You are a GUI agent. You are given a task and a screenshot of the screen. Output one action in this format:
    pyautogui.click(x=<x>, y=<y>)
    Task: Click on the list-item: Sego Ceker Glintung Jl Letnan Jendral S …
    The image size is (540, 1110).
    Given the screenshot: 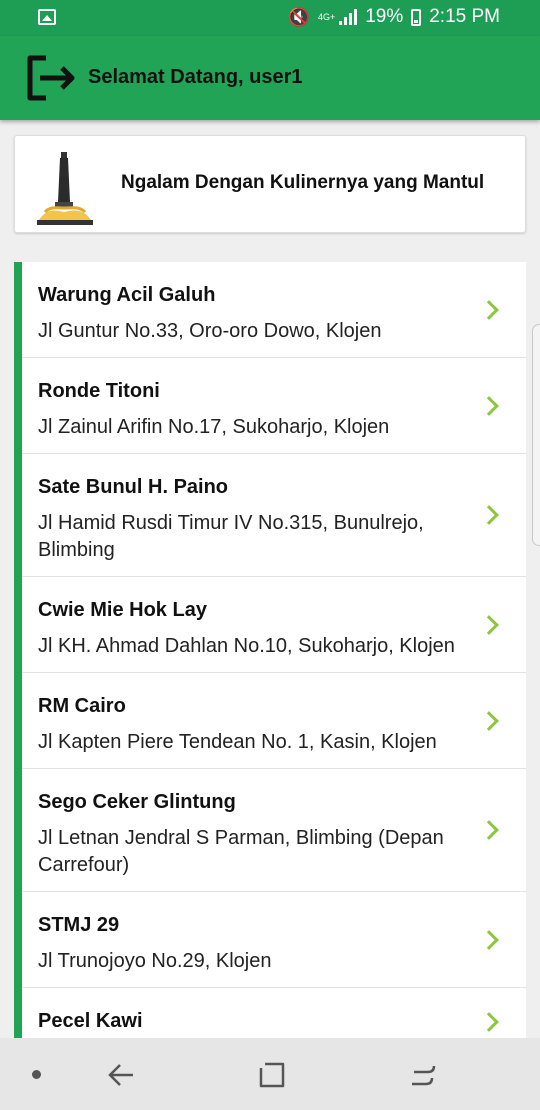 What is the action you would take?
    pyautogui.click(x=274, y=830)
    